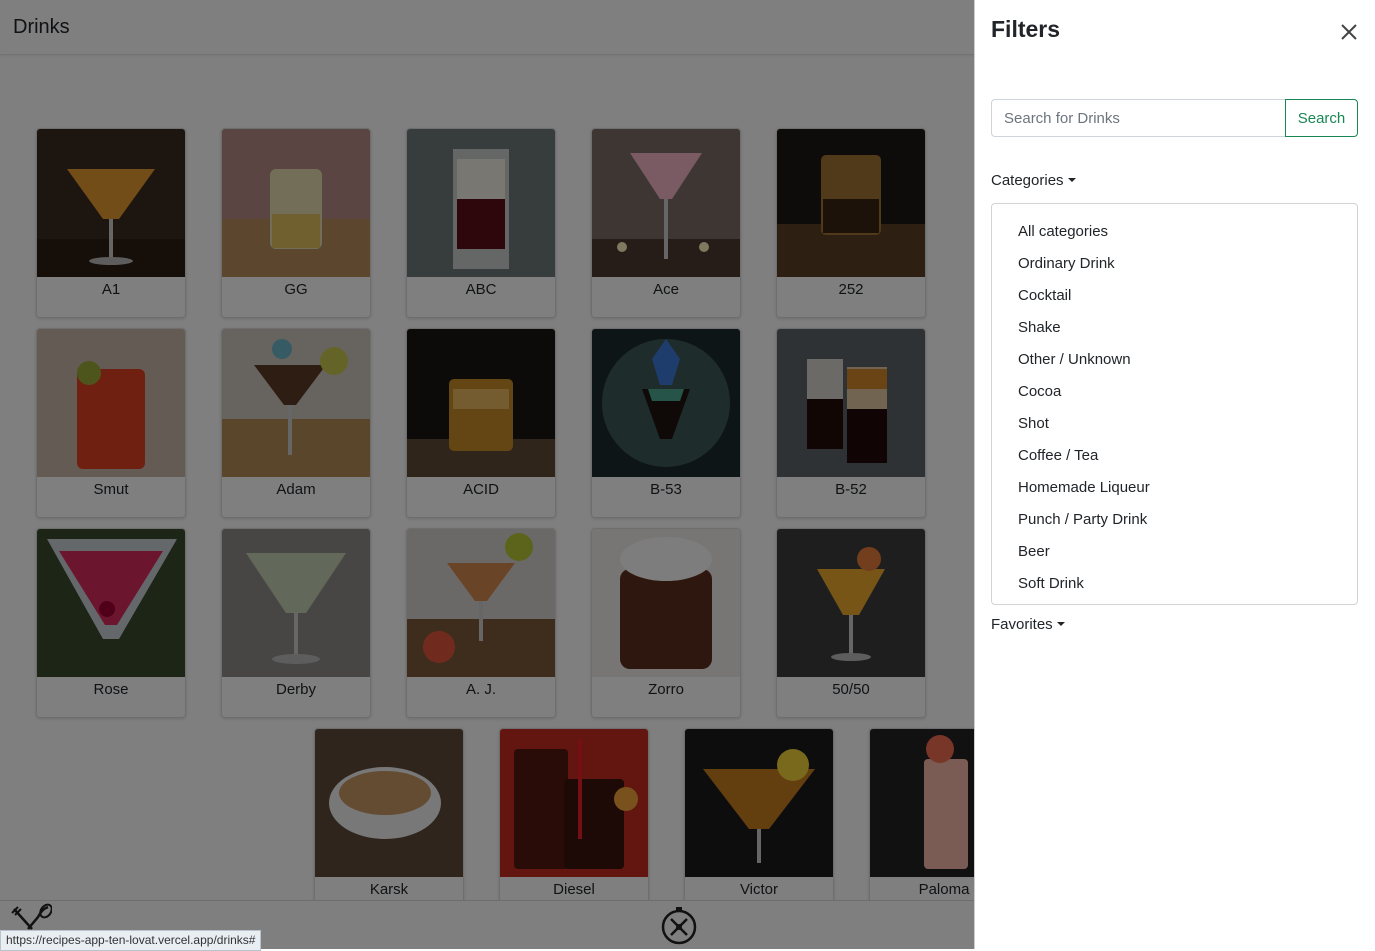  What do you see at coordinates (1174, 458) in the screenshot?
I see `category-item: Coffee / Tea` at bounding box center [1174, 458].